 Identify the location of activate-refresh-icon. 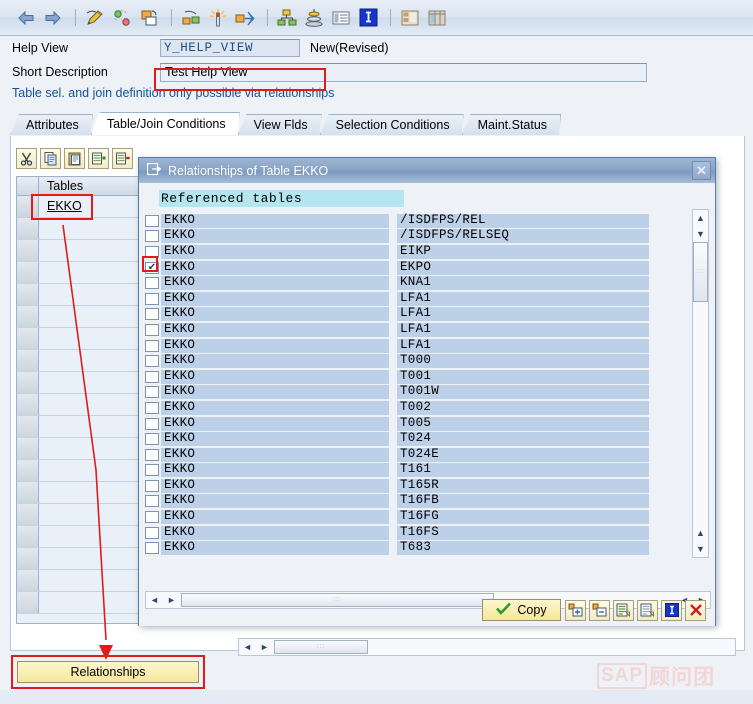
(122, 18).